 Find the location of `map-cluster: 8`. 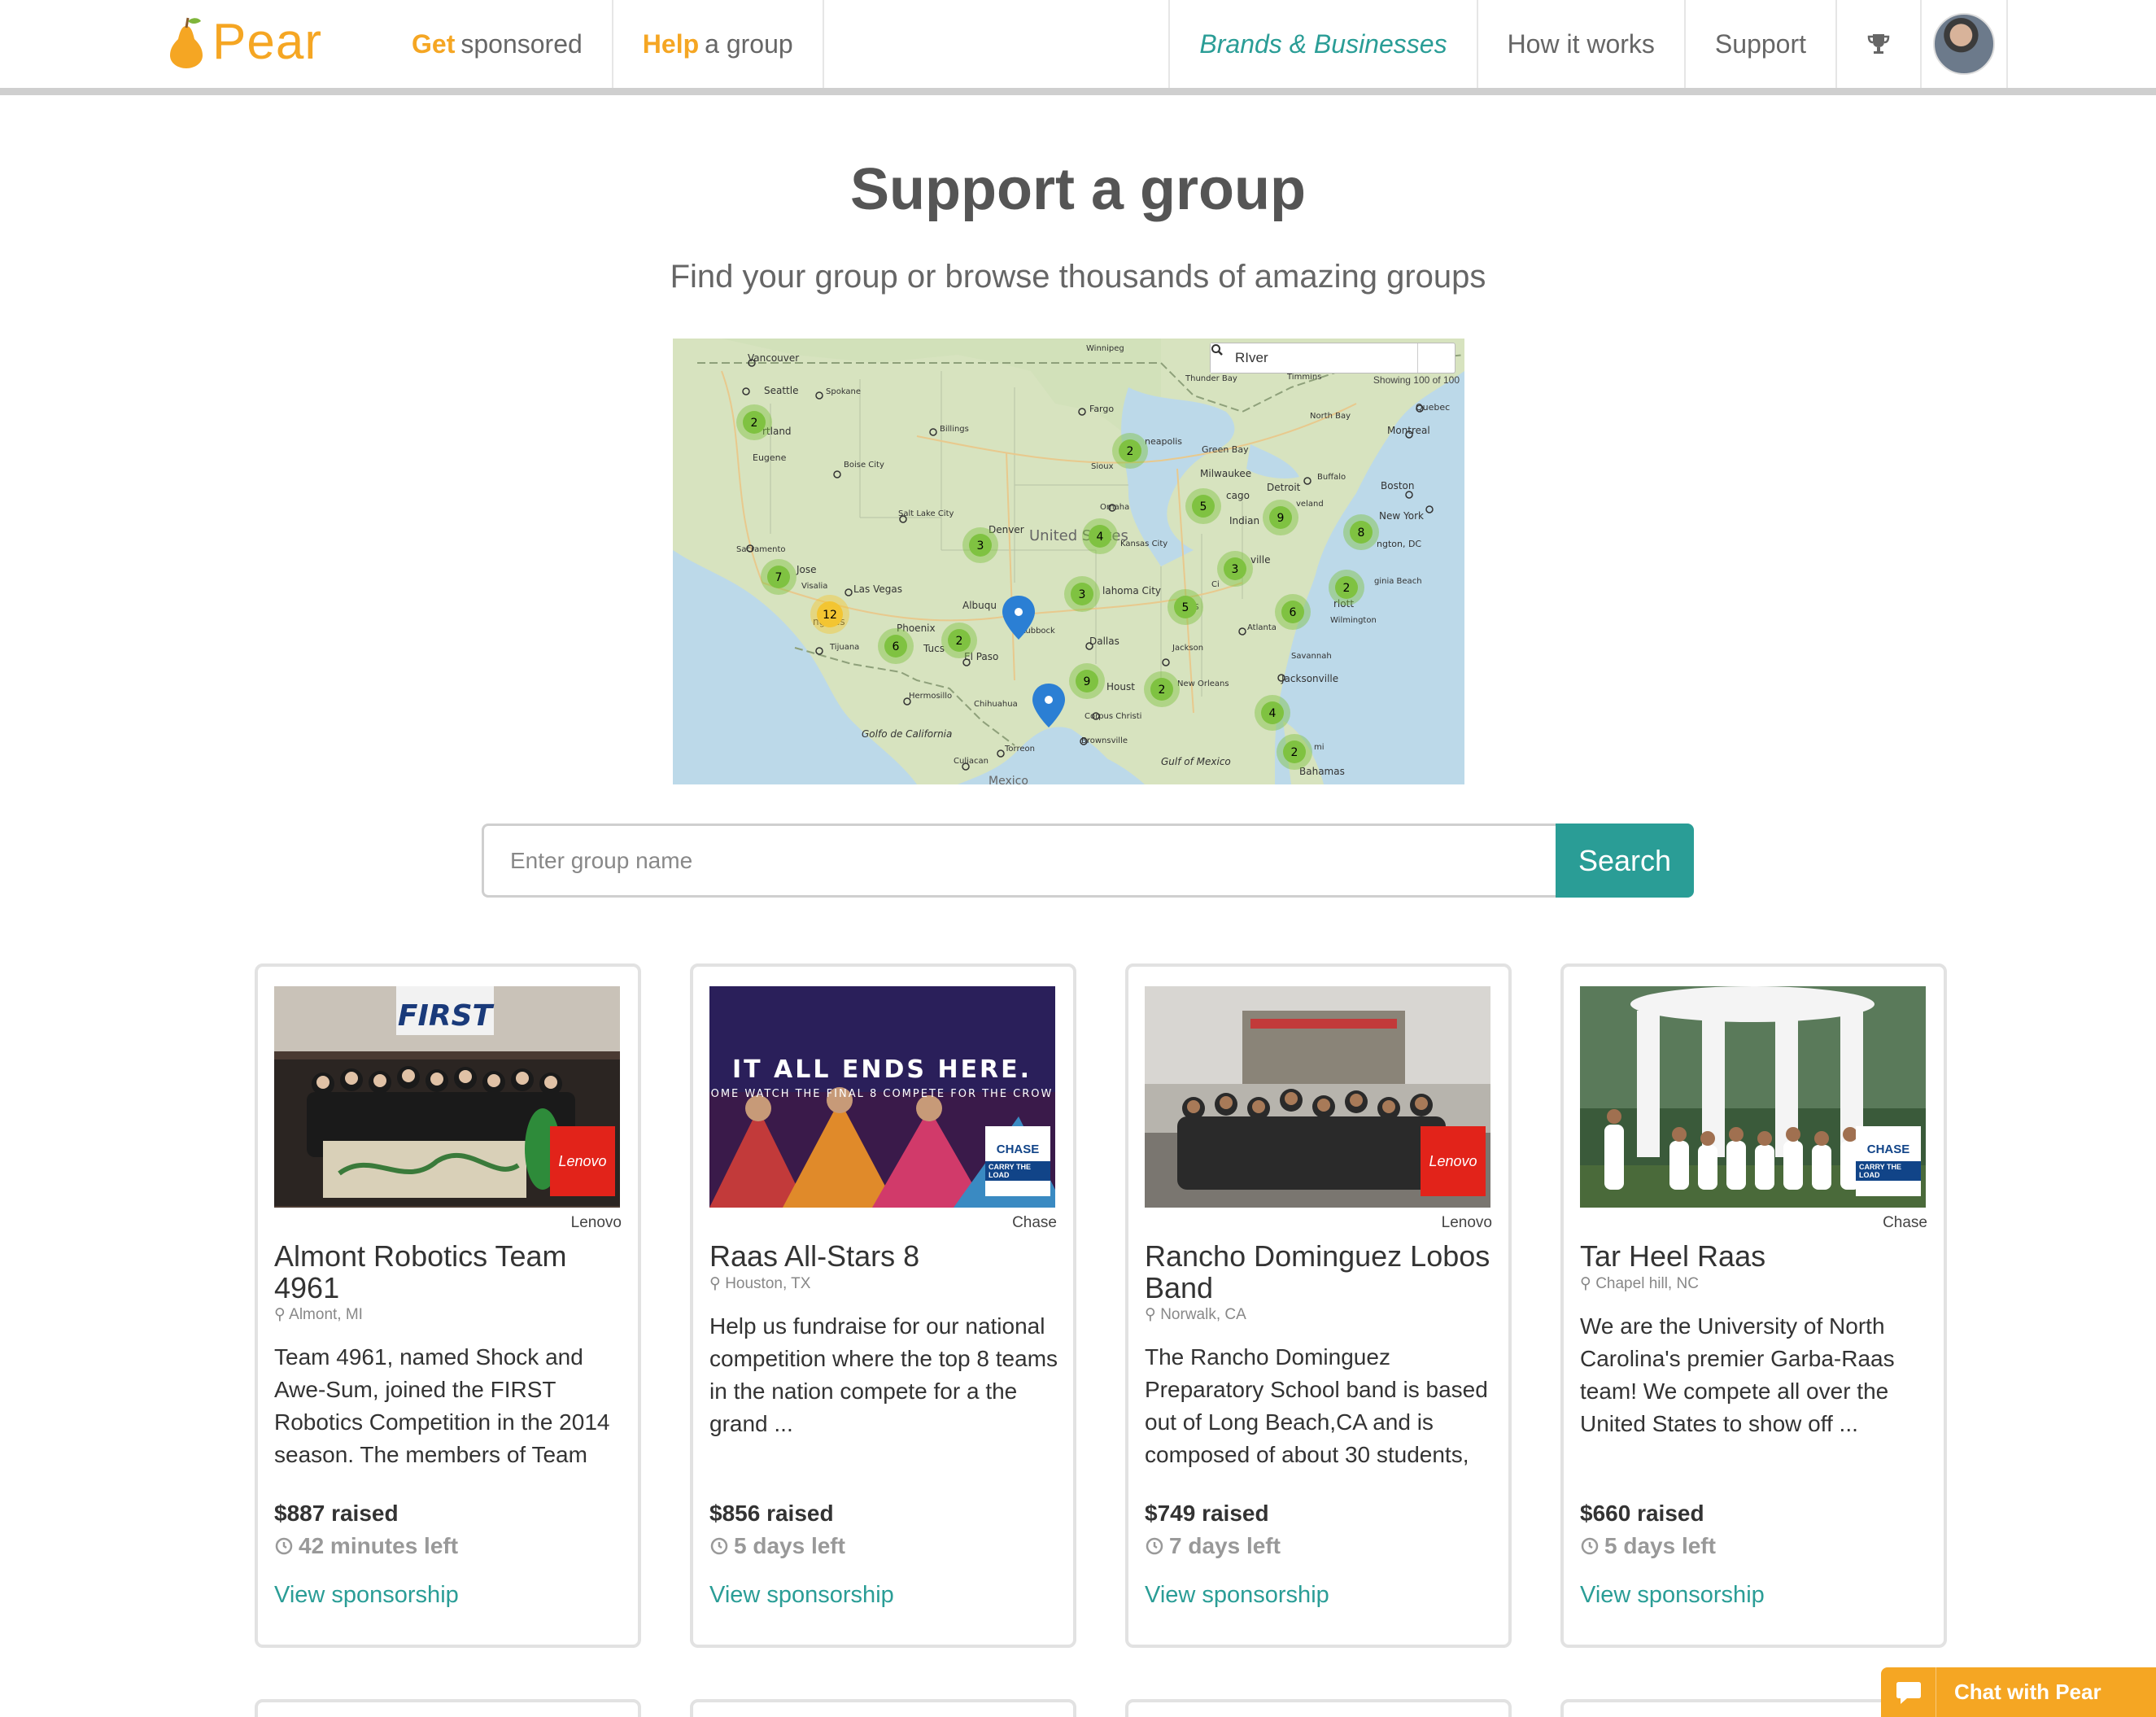

map-cluster: 8 is located at coordinates (1361, 532).